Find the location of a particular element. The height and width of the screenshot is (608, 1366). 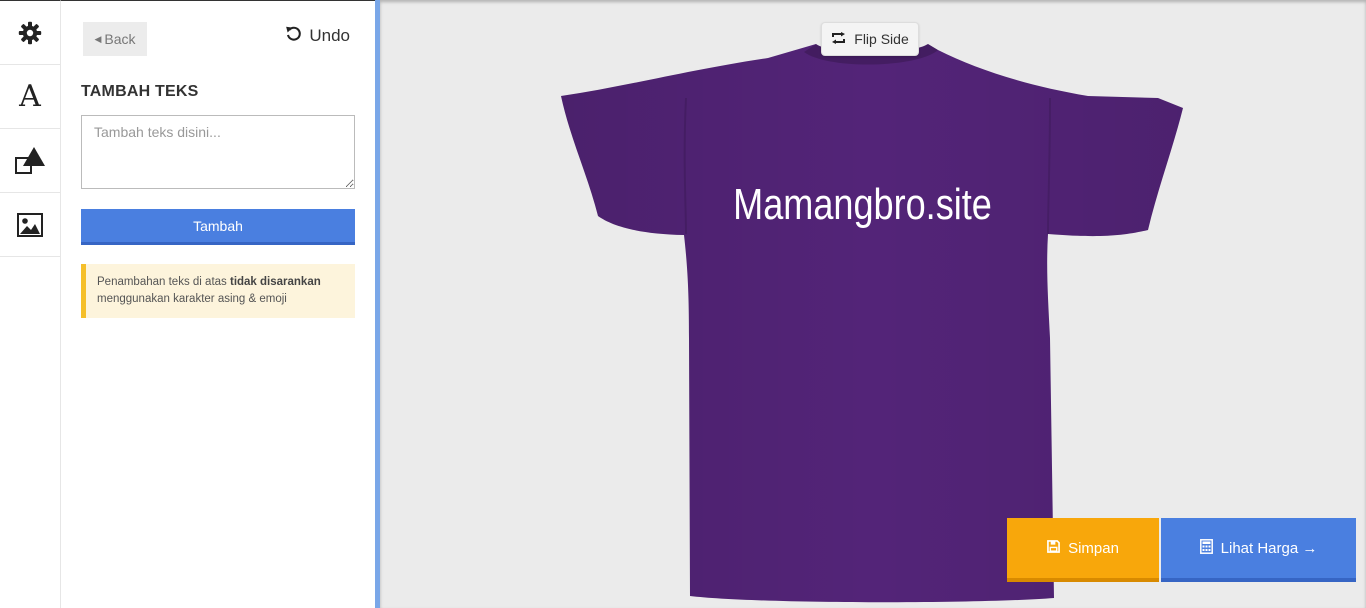

image-tool-button is located at coordinates (30, 225).